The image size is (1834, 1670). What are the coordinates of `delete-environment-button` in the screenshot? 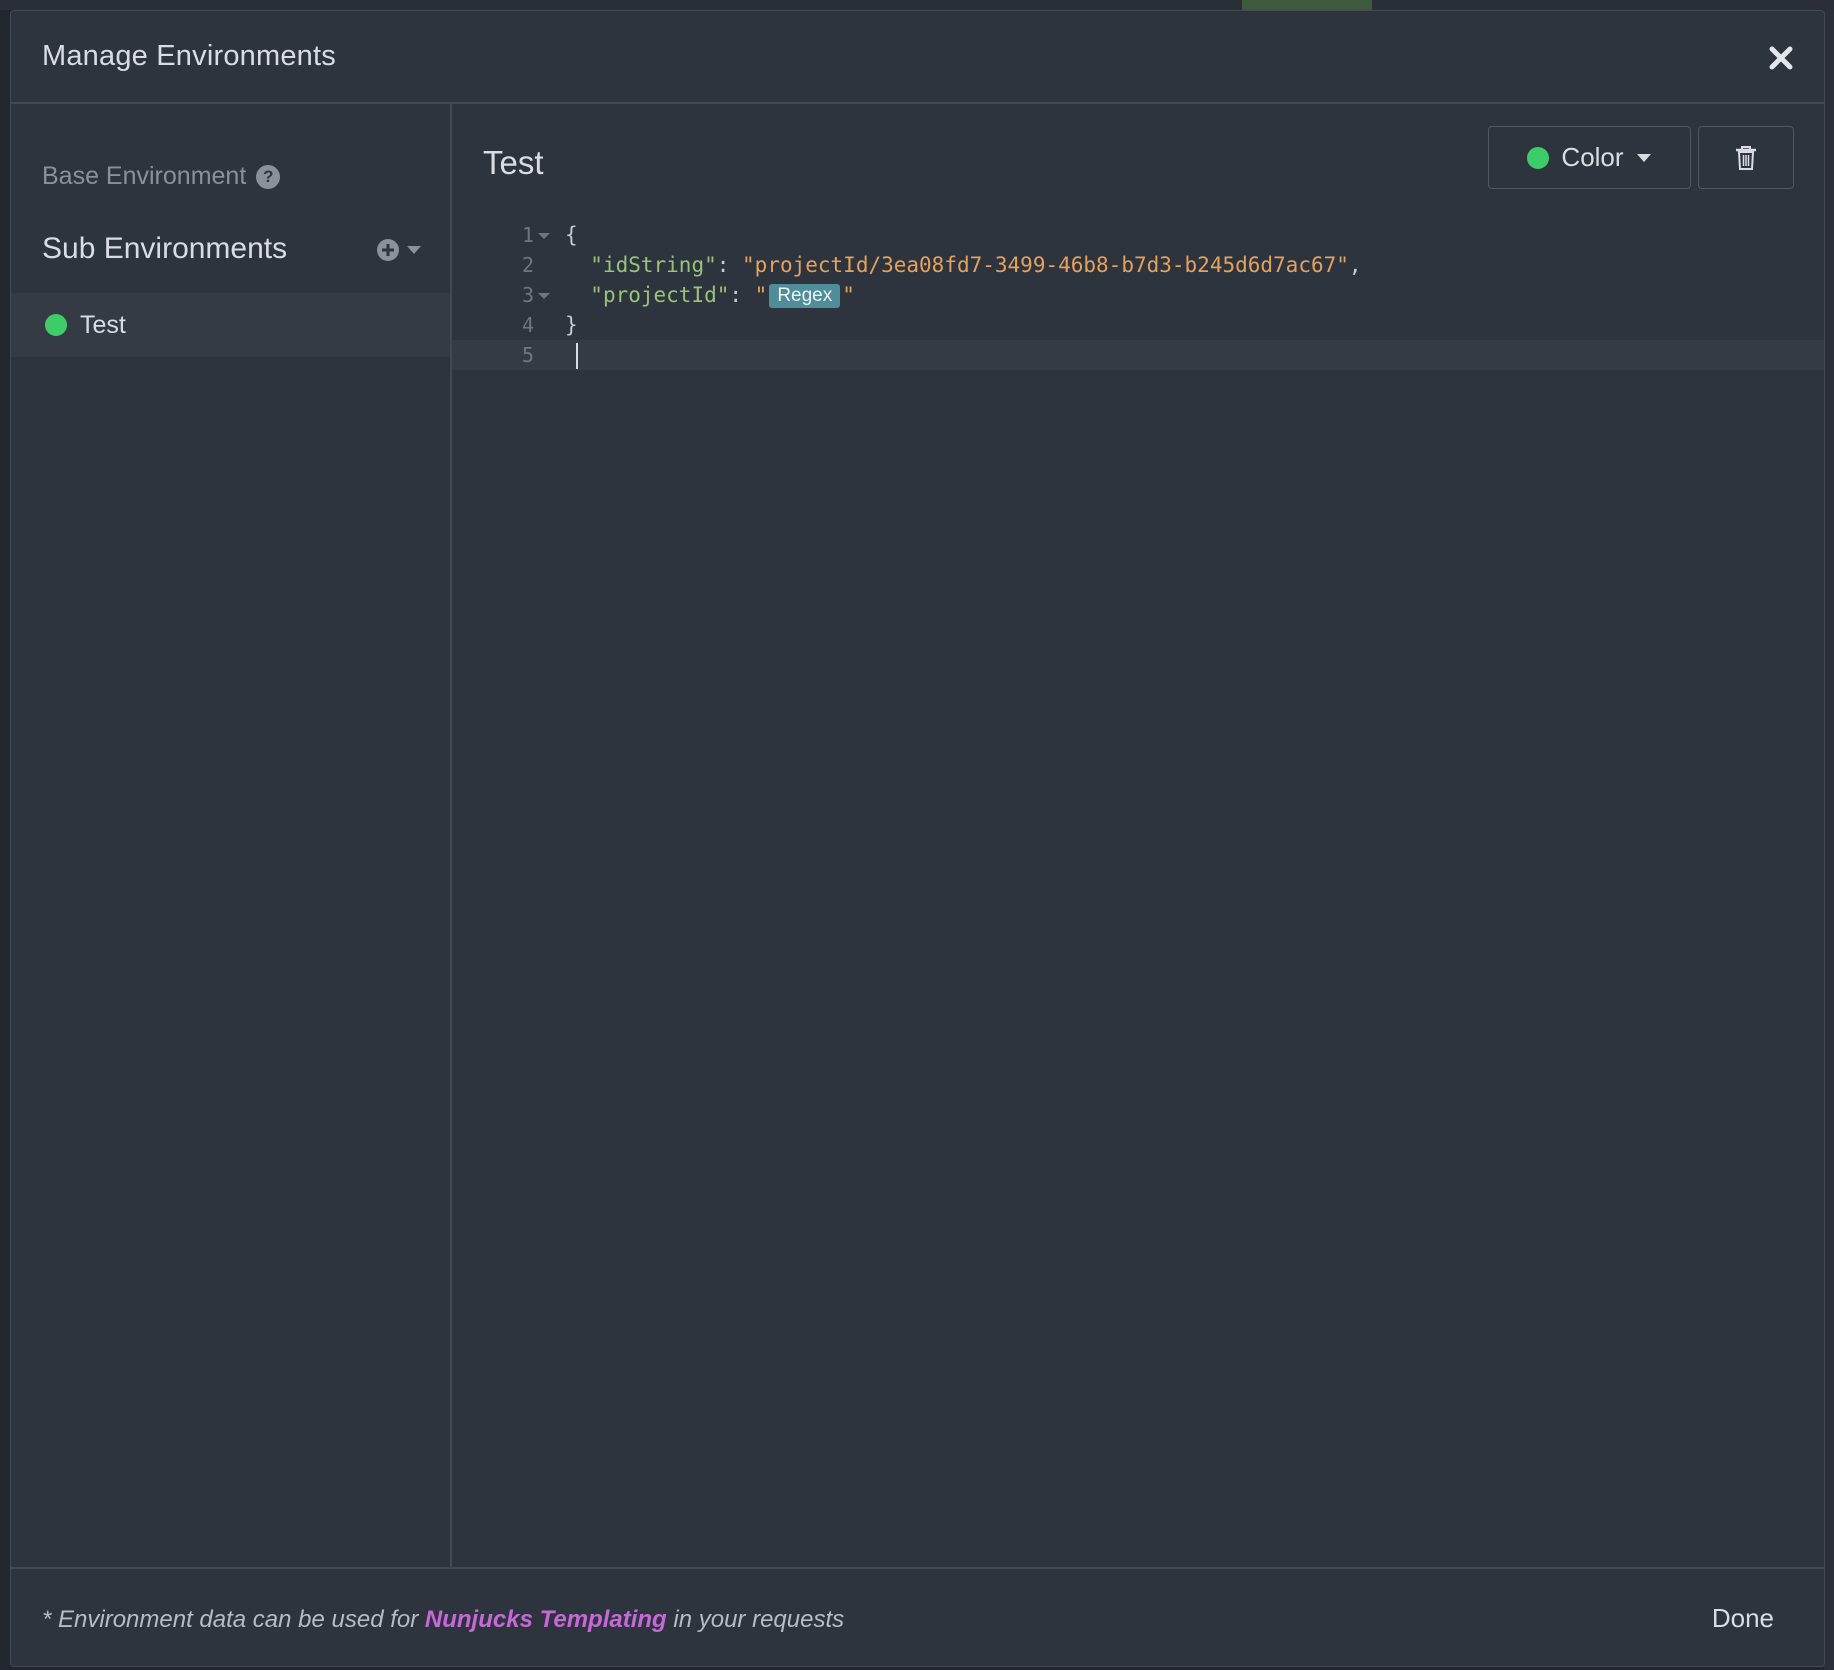 It's located at (1746, 157).